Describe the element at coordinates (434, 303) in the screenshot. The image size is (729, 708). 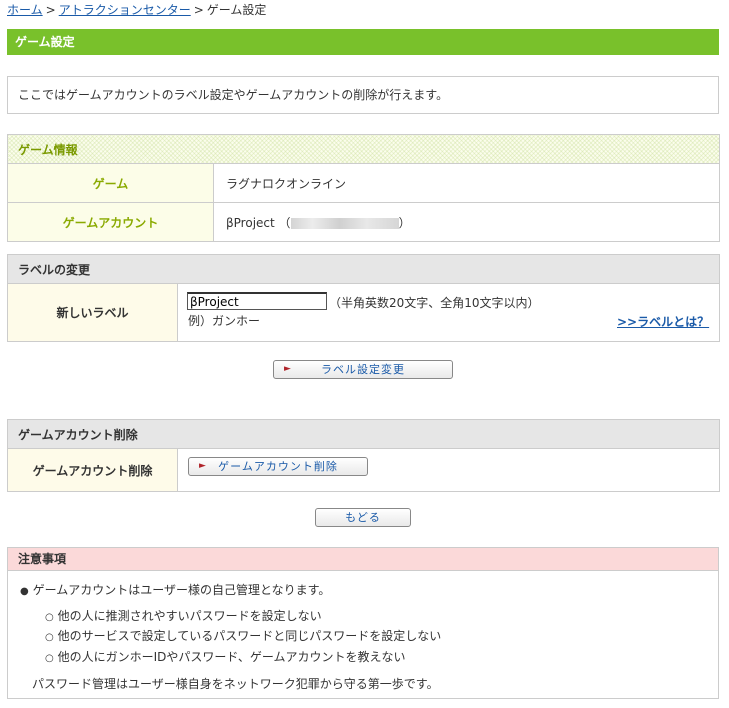
I see `label-hint: （半角英数20文字、全角10文字以内）` at that location.